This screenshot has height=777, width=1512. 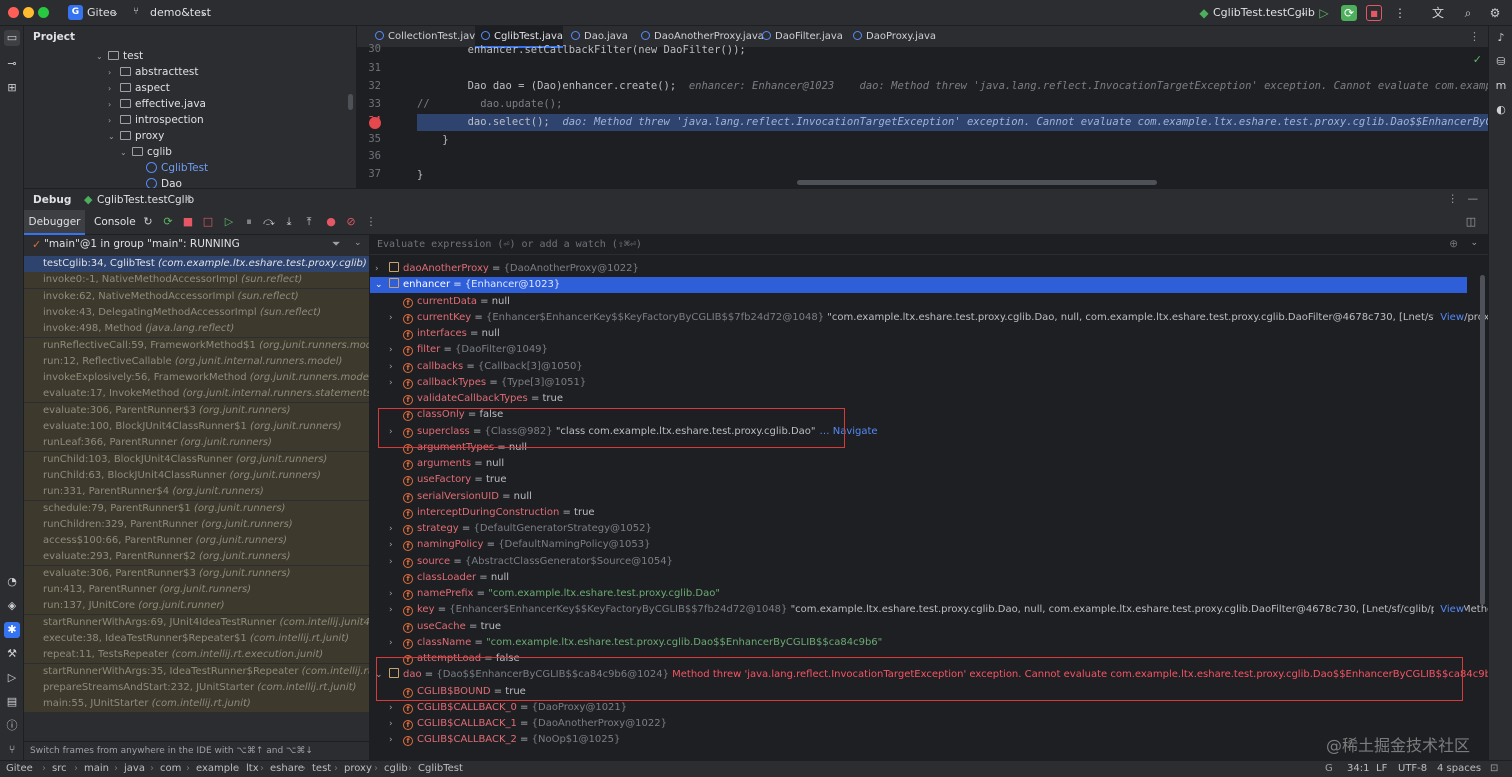 I want to click on add-watch-icon: ⊕, so click(x=1453, y=244).